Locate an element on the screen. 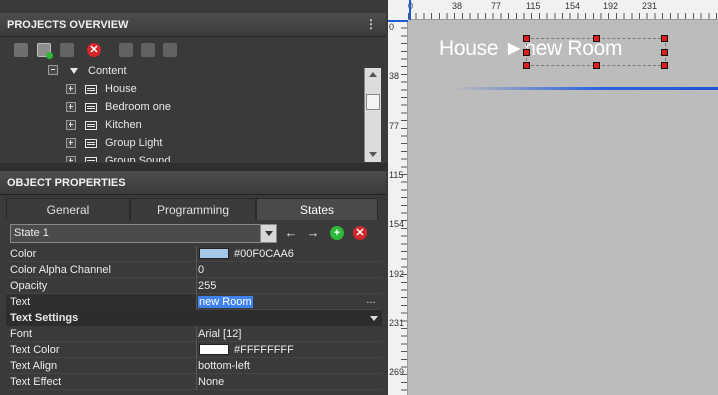 This screenshot has width=718, height=395. delete-icon: ✕ is located at coordinates (94, 50).